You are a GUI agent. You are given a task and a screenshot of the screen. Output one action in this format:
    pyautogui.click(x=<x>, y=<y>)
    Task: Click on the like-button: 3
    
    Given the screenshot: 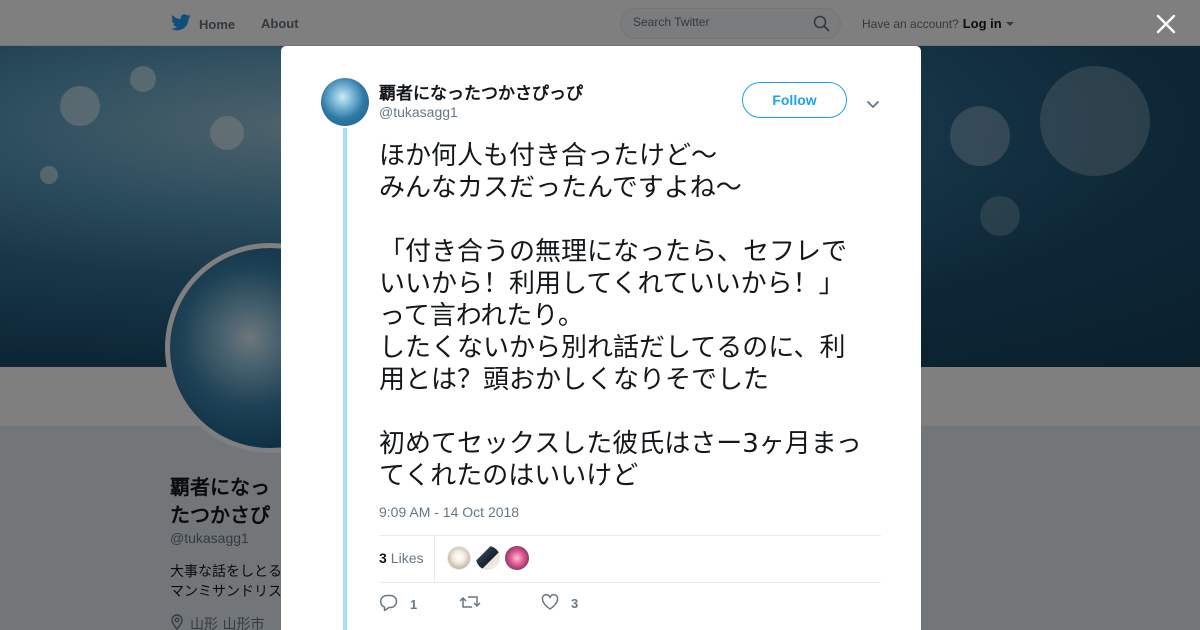 What is the action you would take?
    pyautogui.click(x=560, y=603)
    